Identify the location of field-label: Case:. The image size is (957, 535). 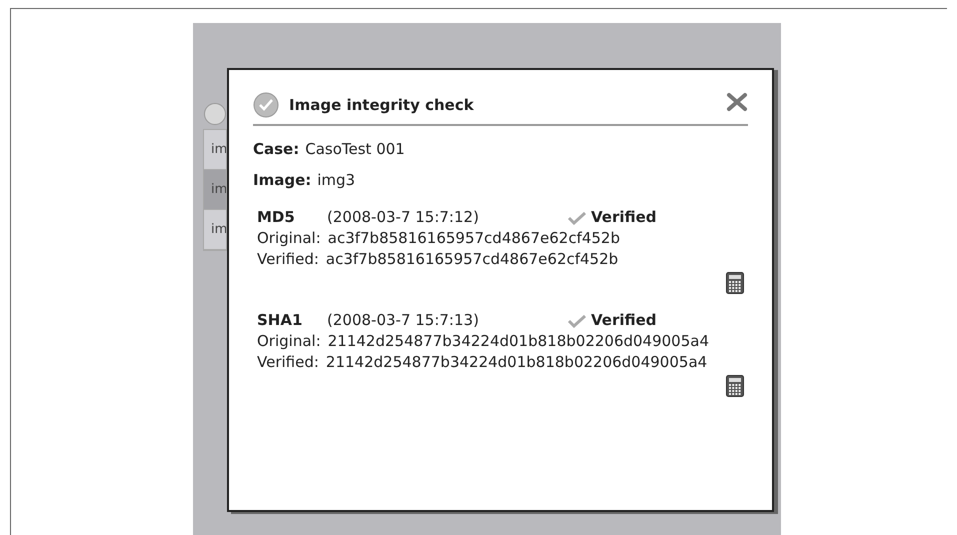
(276, 149).